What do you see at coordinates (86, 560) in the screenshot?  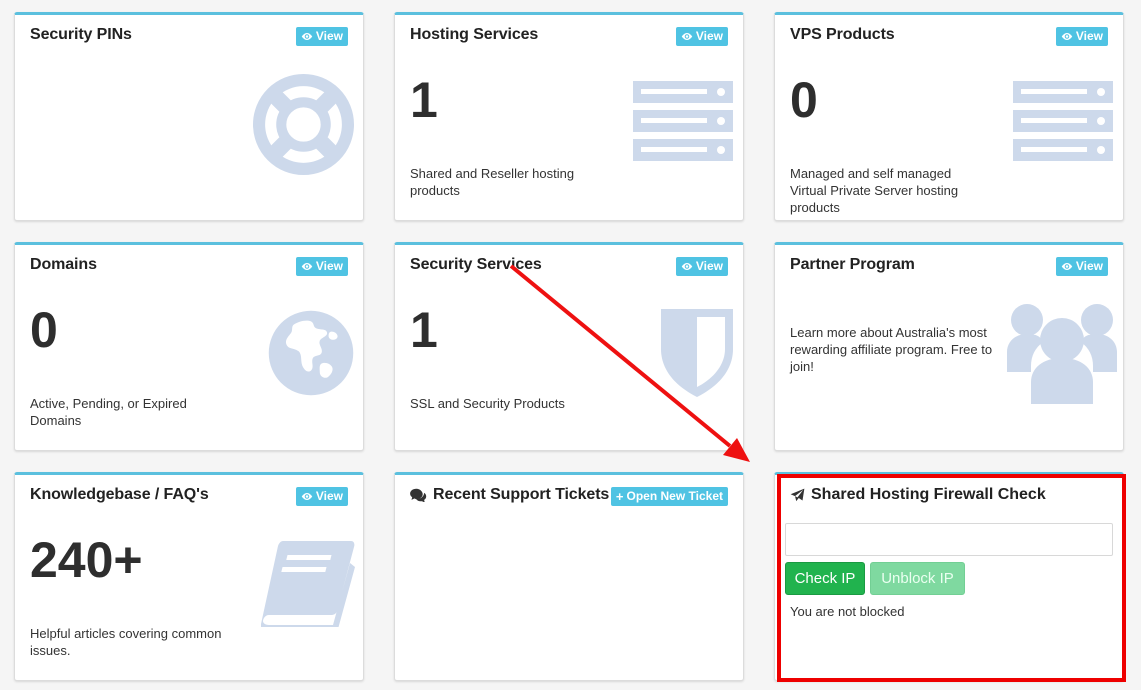 I see `knowledgebase-count: 240+` at bounding box center [86, 560].